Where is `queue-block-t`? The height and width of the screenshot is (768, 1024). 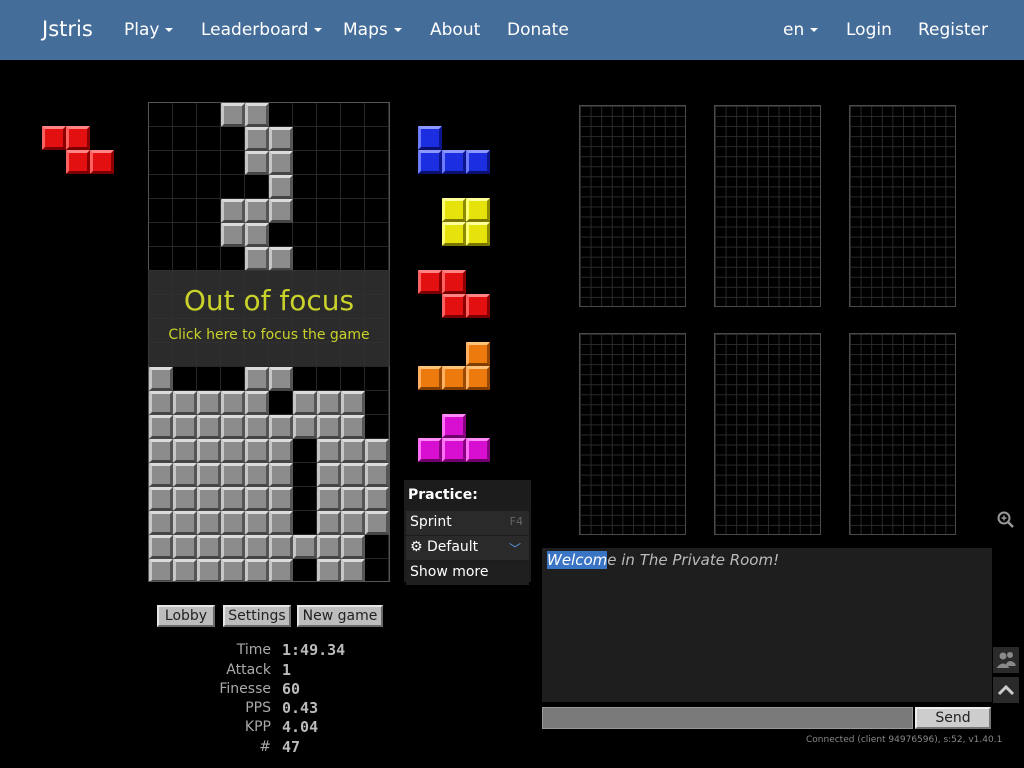
queue-block-t is located at coordinates (430, 450).